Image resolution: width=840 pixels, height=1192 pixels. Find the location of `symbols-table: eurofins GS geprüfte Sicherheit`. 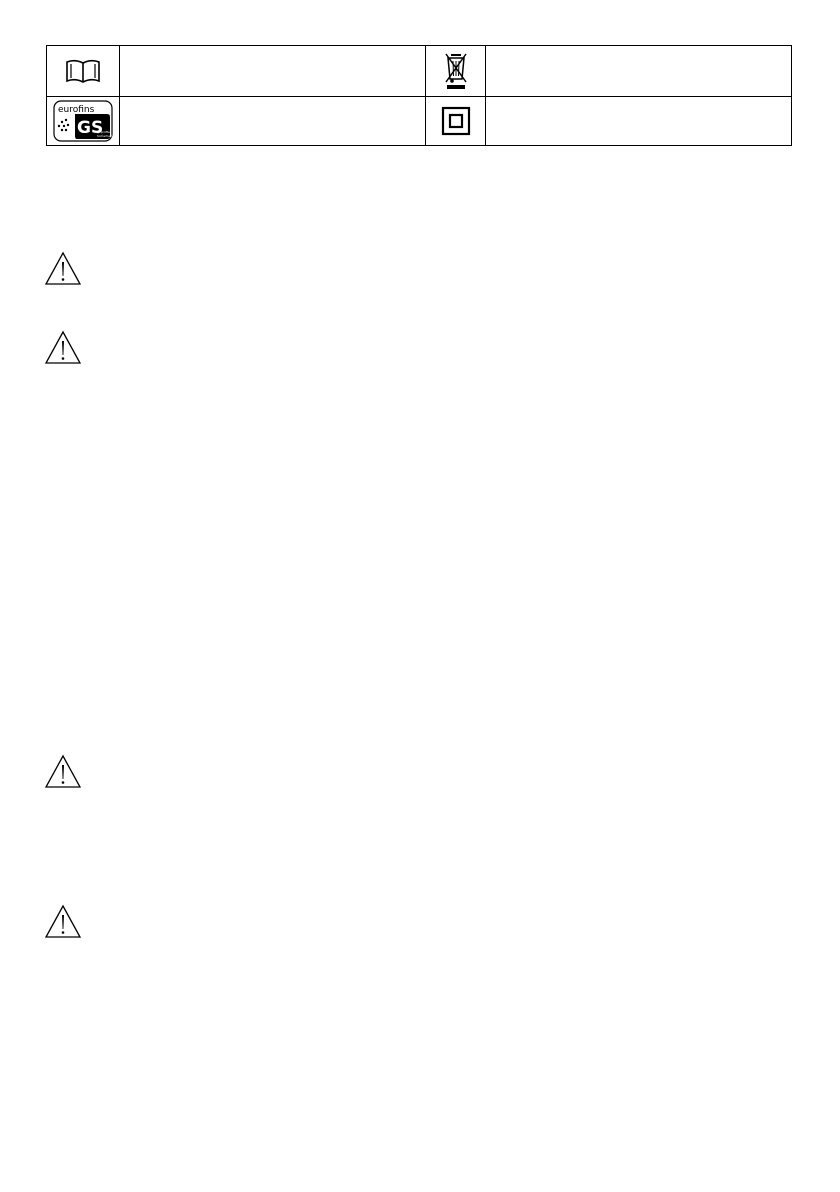

symbols-table: eurofins GS geprüfte Sicherheit is located at coordinates (419, 95).